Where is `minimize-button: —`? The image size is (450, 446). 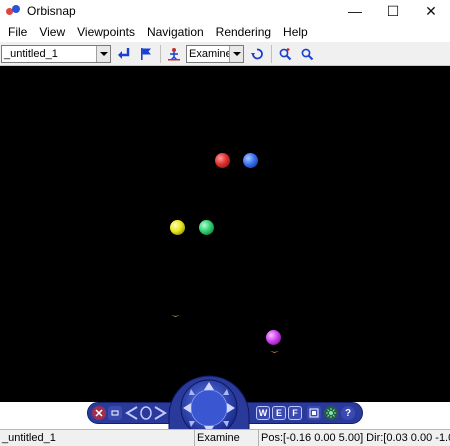 minimize-button: — is located at coordinates (355, 11).